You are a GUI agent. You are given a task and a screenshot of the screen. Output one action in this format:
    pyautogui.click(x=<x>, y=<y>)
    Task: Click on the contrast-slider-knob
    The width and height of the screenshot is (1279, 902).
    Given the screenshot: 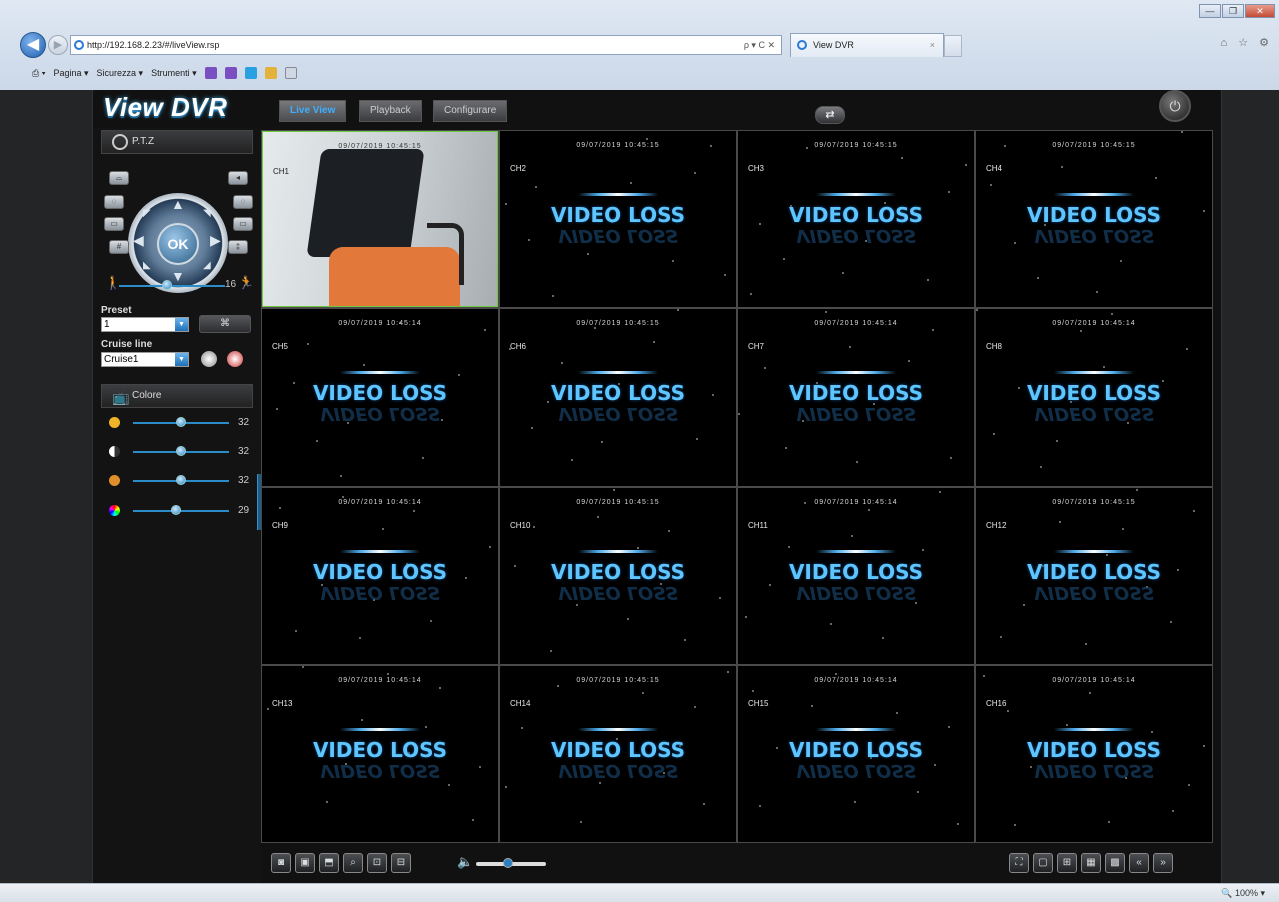 What is the action you would take?
    pyautogui.click(x=181, y=451)
    